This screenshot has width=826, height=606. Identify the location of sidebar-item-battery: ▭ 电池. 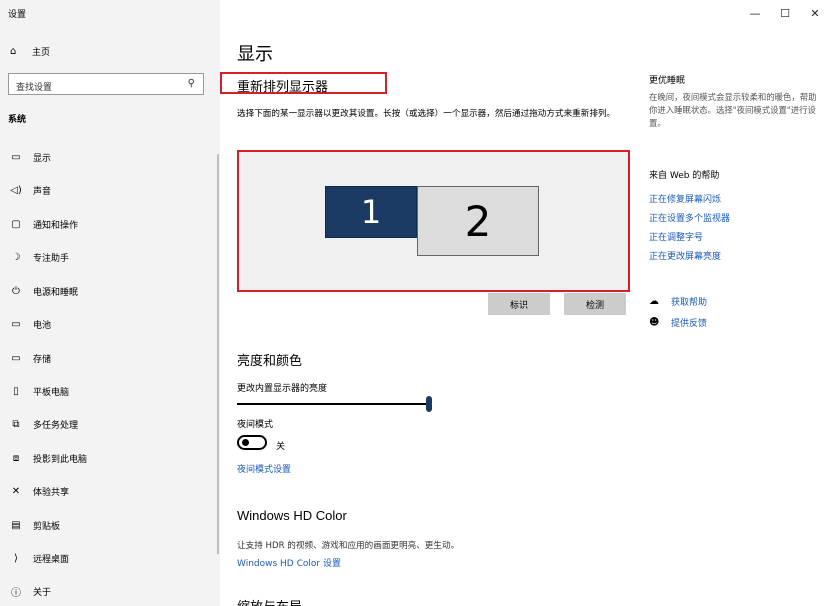
(109, 324).